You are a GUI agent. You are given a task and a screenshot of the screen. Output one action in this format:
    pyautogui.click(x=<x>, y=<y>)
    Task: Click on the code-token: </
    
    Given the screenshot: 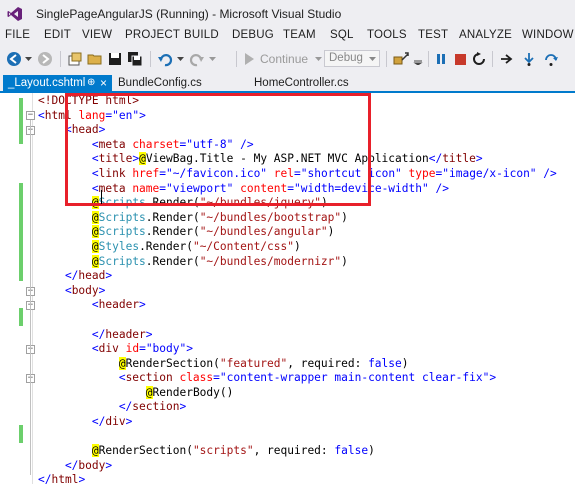 What is the action you would take?
    pyautogui.click(x=435, y=159)
    